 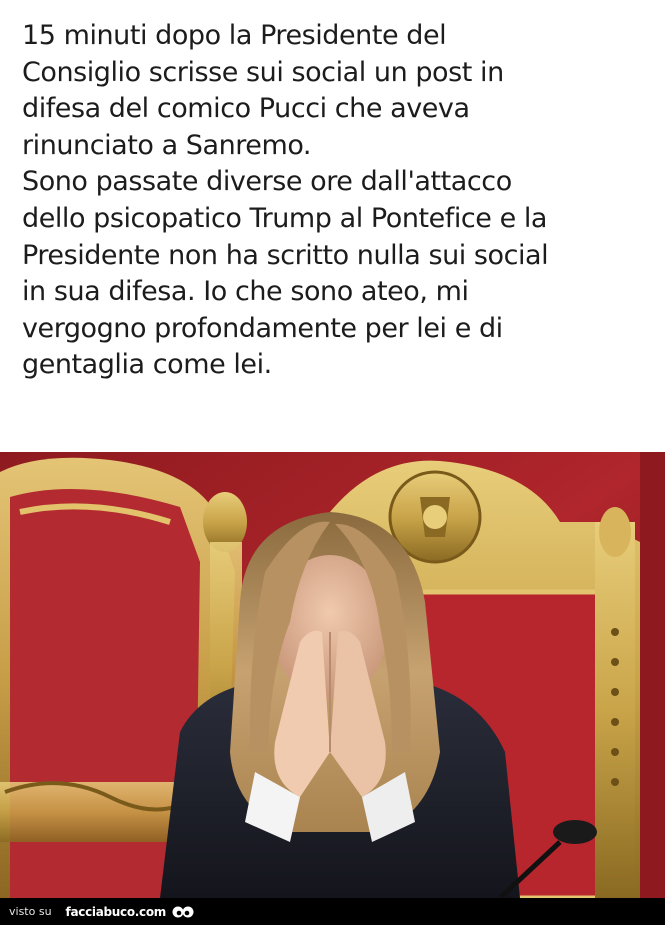 I want to click on post-line: rinunciato a Sanremo., so click(x=167, y=145).